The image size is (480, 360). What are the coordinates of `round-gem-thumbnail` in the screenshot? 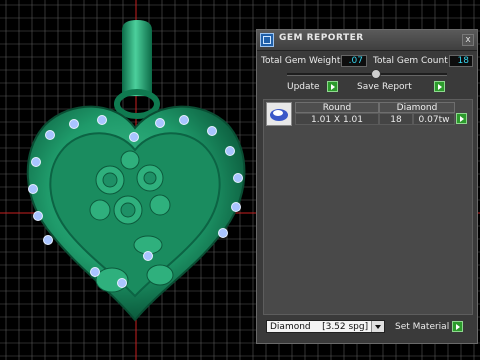 It's located at (279, 114).